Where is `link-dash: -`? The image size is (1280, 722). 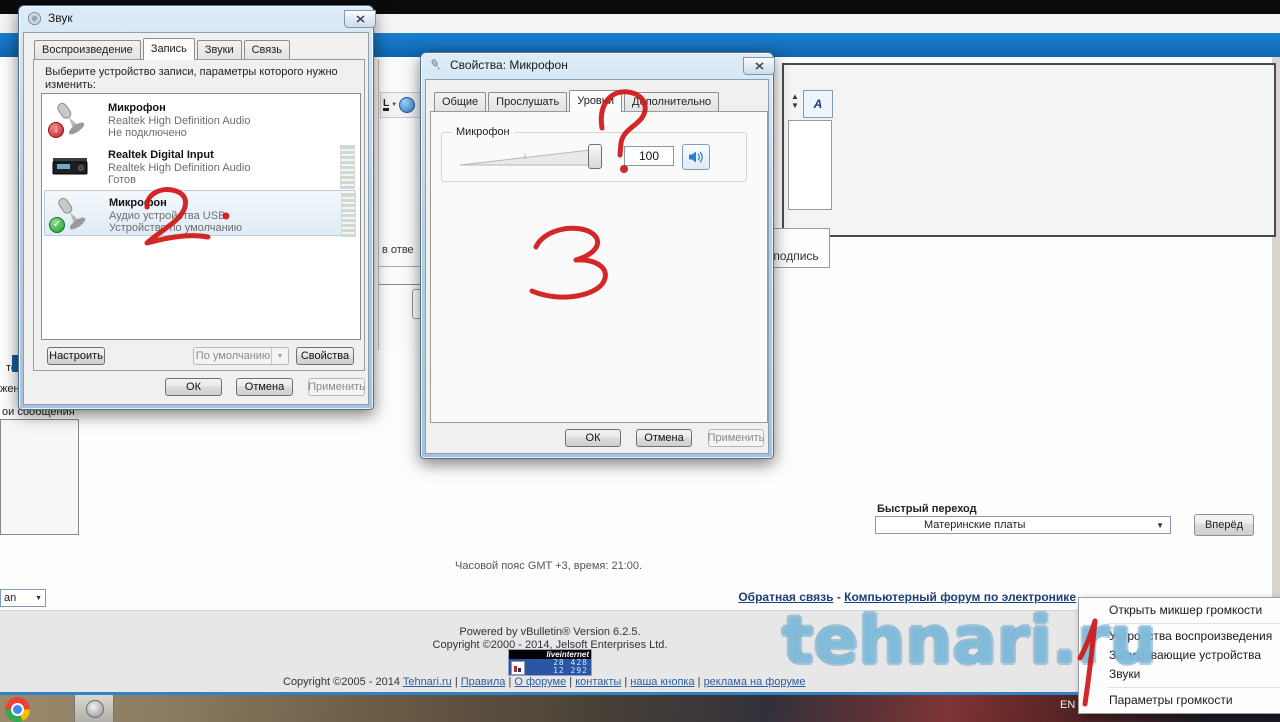 link-dash: - is located at coordinates (838, 597).